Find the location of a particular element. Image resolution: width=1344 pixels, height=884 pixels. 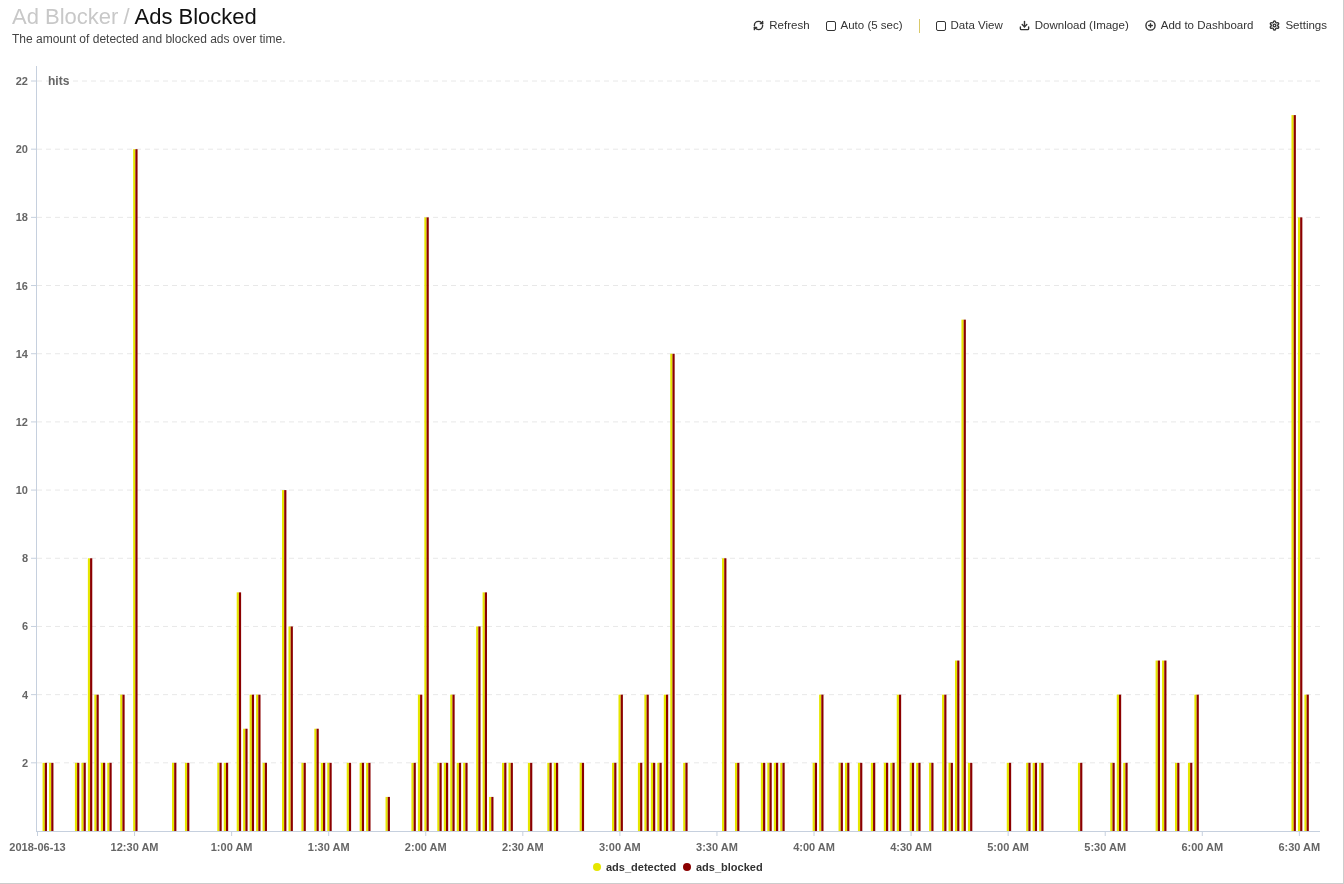

axis-label: 8 is located at coordinates (24, 558).